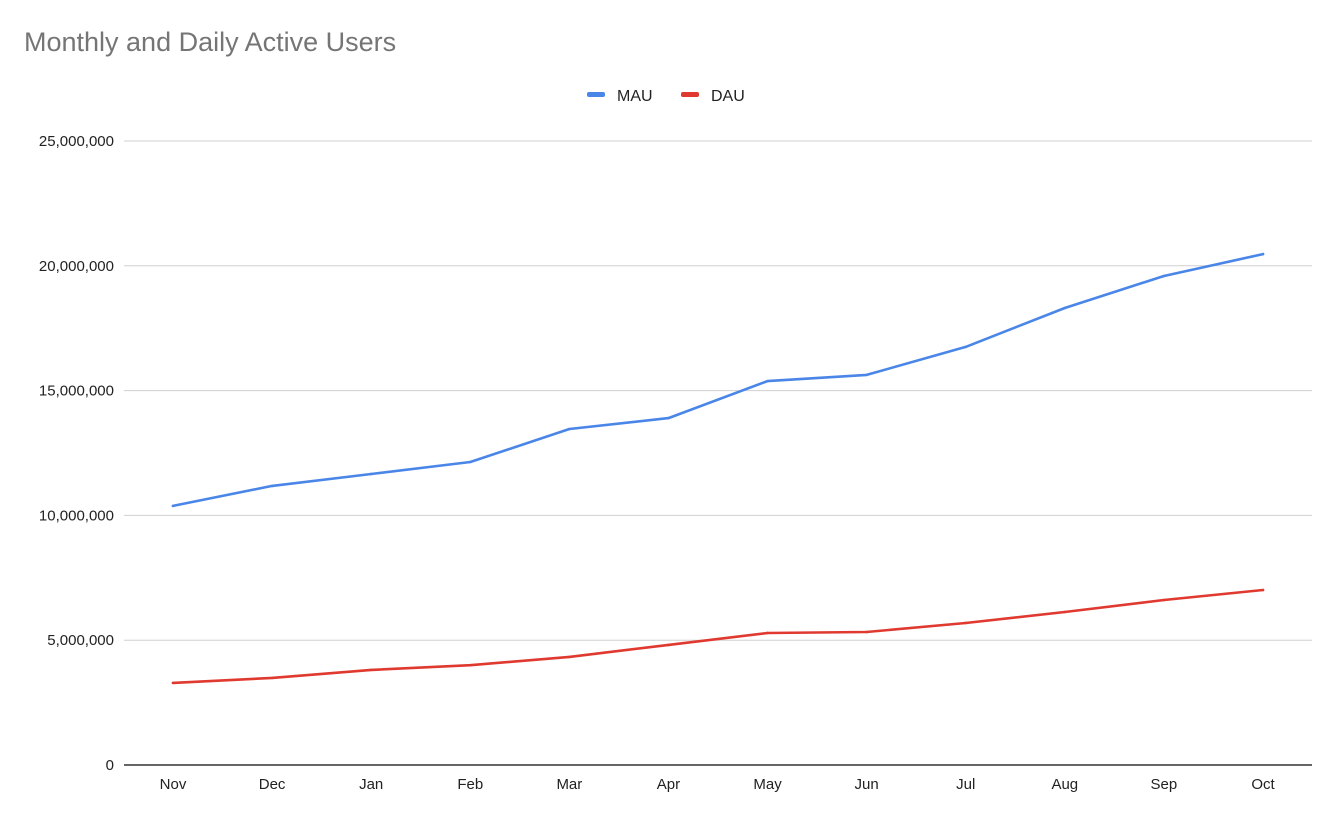  I want to click on x-tick-label: Apr, so click(668, 784).